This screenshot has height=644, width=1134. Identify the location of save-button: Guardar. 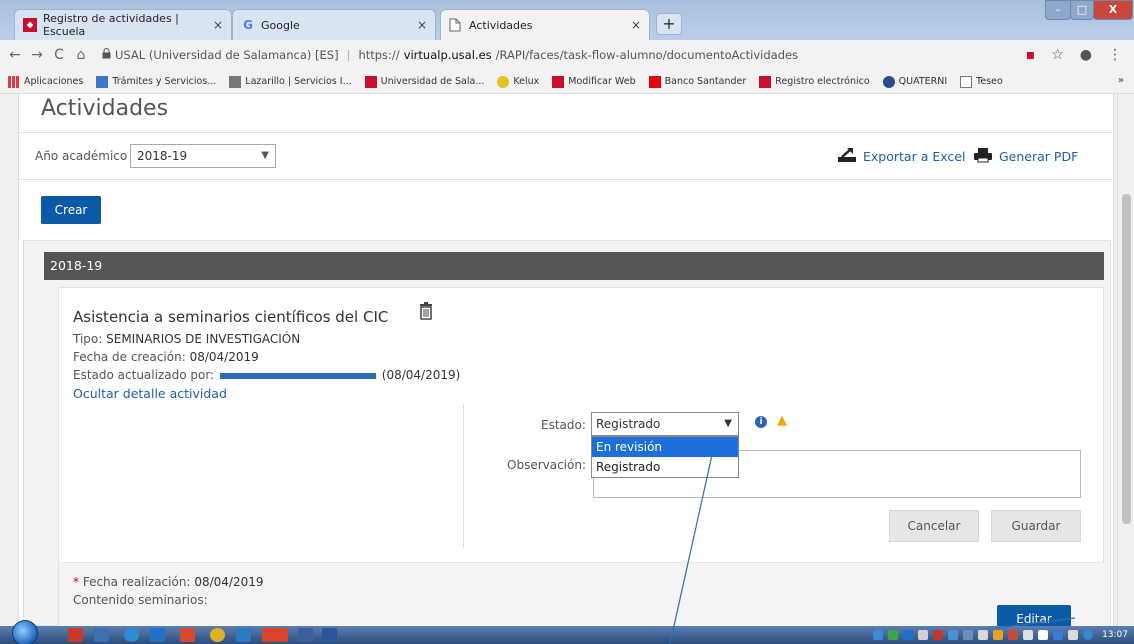
(1036, 526).